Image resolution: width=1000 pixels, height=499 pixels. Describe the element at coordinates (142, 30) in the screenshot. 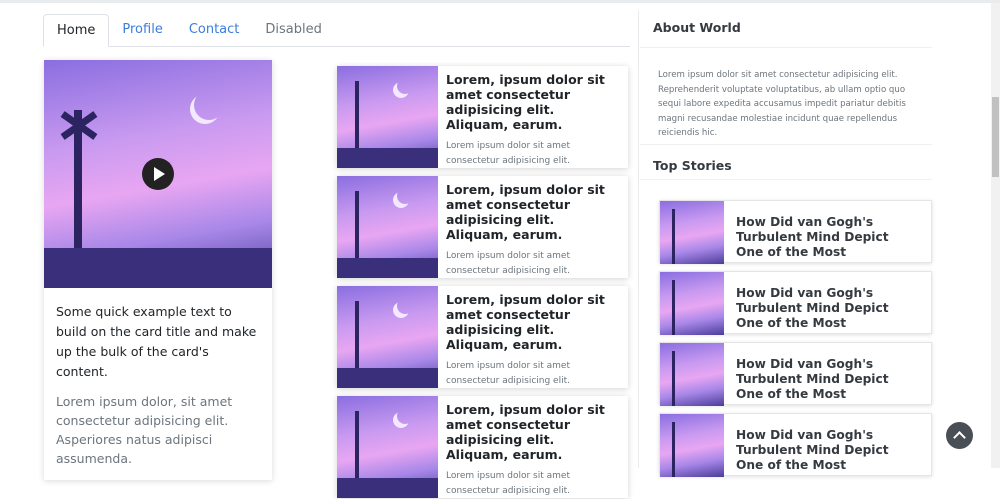

I see `tab-profile: Profile` at that location.